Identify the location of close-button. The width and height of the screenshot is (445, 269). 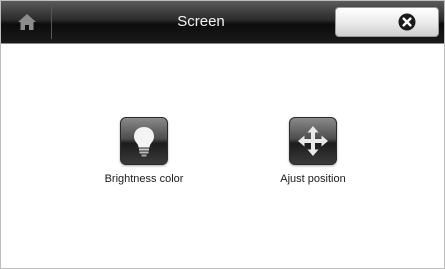
(387, 22).